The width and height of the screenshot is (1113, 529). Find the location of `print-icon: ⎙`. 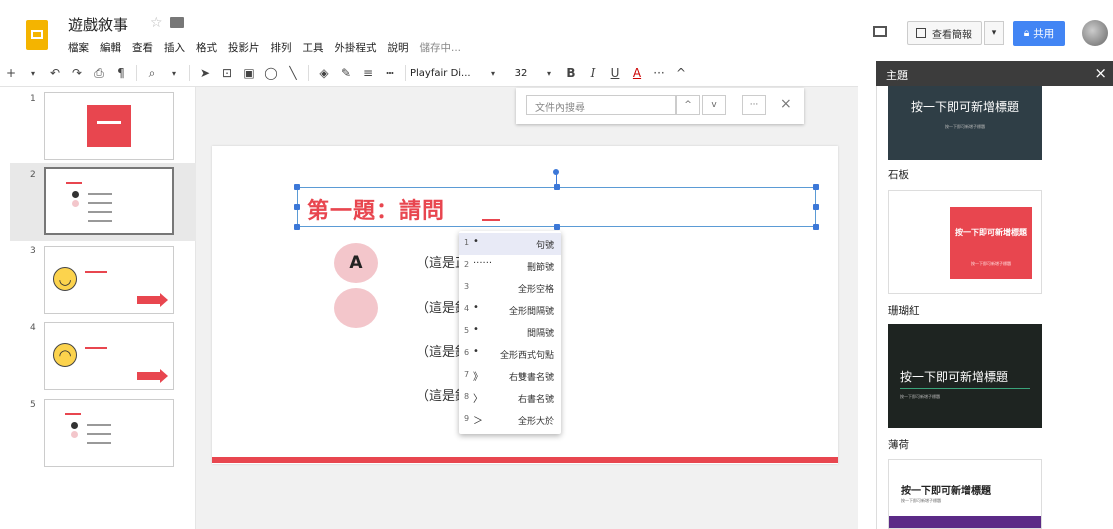

print-icon: ⎙ is located at coordinates (99, 73).